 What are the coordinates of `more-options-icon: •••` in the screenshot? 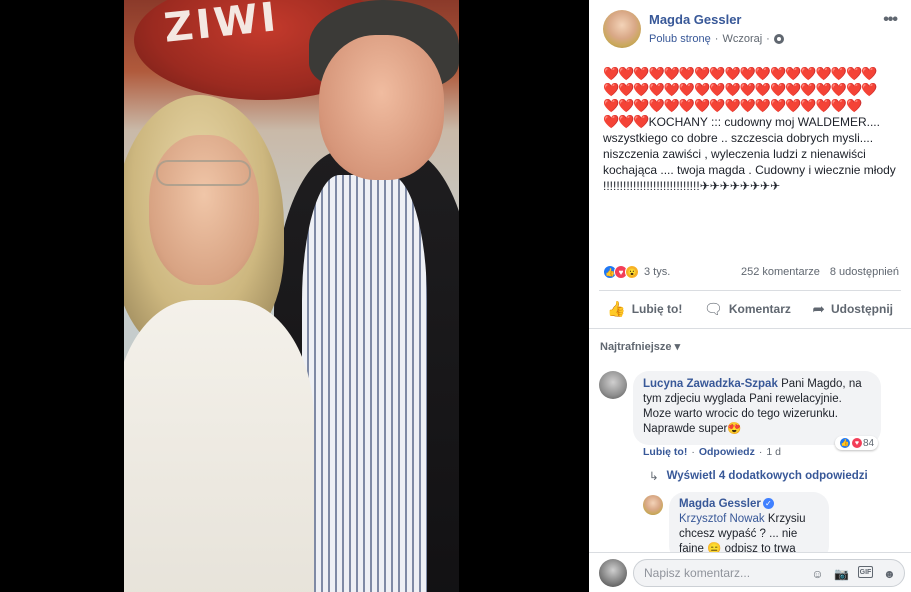 It's located at (890, 20).